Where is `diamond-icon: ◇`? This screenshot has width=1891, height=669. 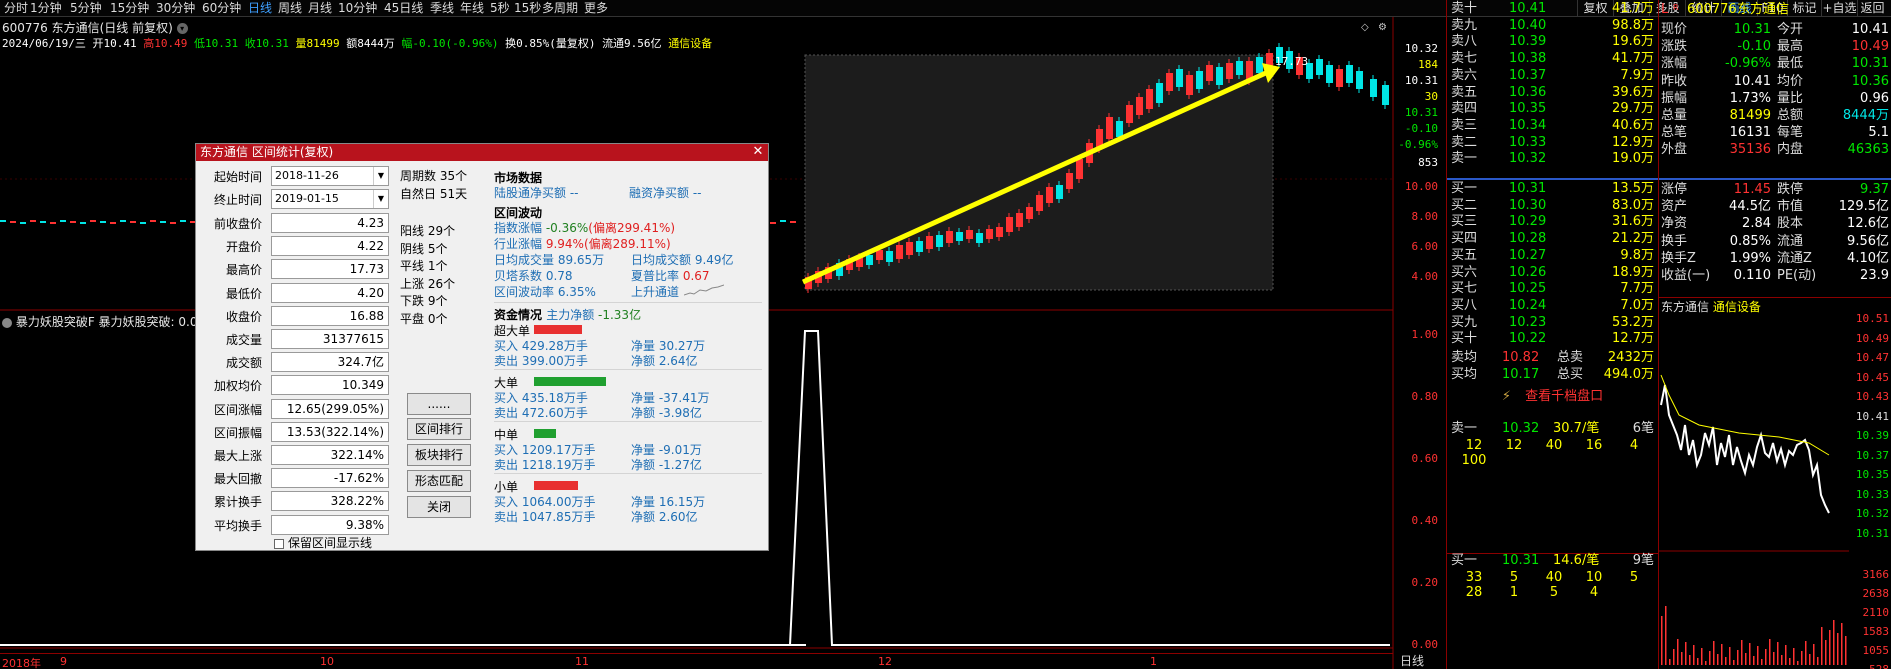 diamond-icon: ◇ is located at coordinates (1365, 27).